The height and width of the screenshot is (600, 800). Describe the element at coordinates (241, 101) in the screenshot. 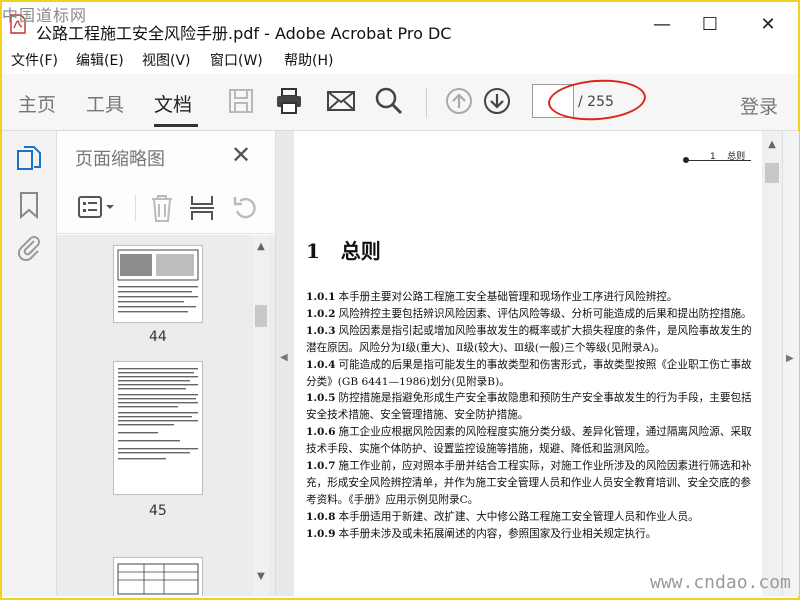

I see `save-icon` at that location.